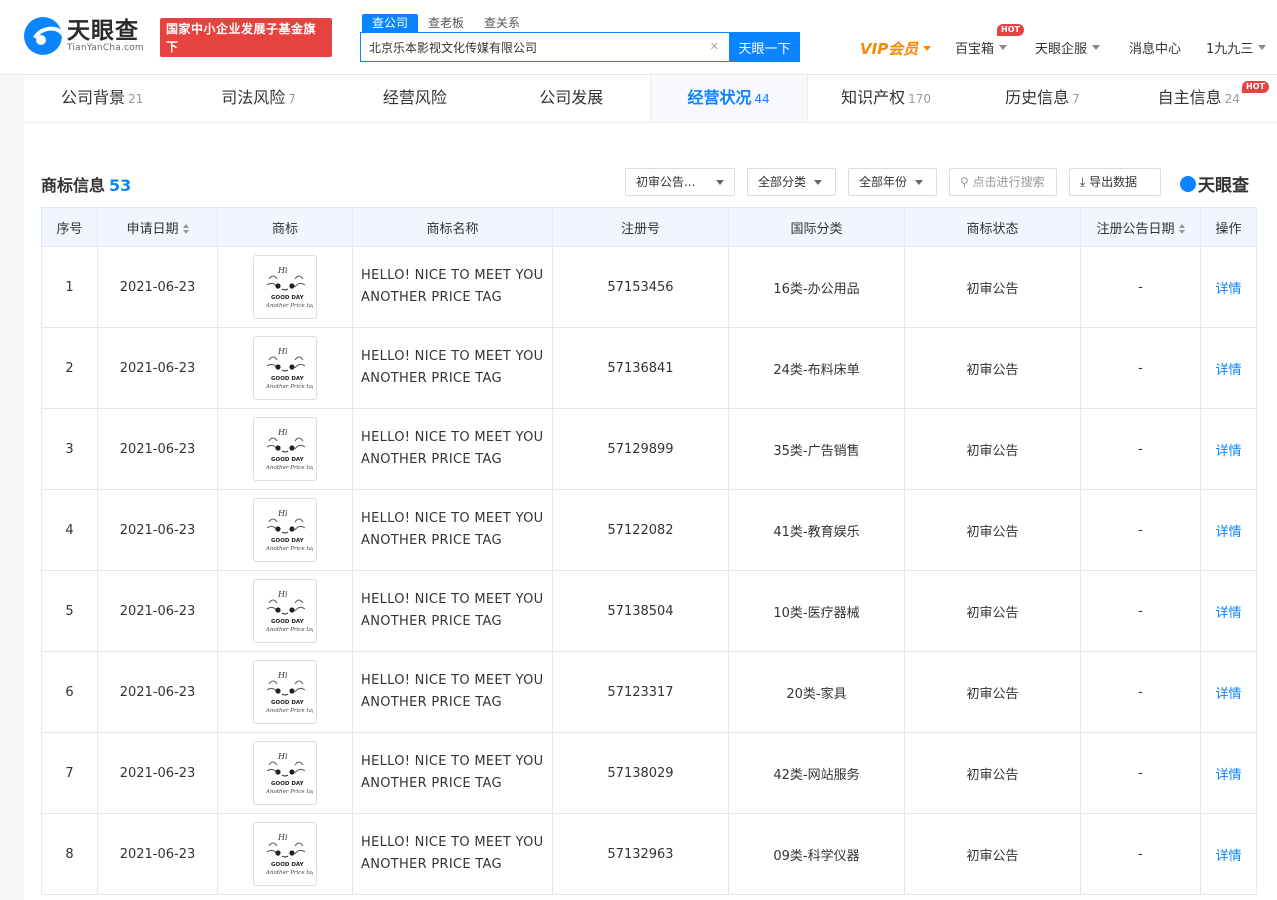  I want to click on category-filter: 全部分类, so click(791, 182).